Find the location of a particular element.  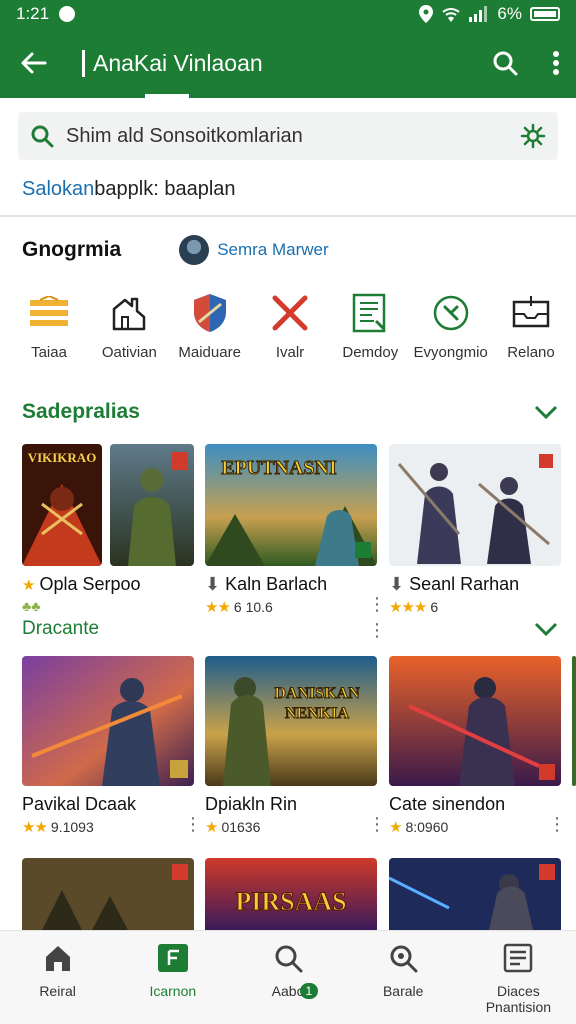

game-poster: PIRSAAS is located at coordinates (291, 894).